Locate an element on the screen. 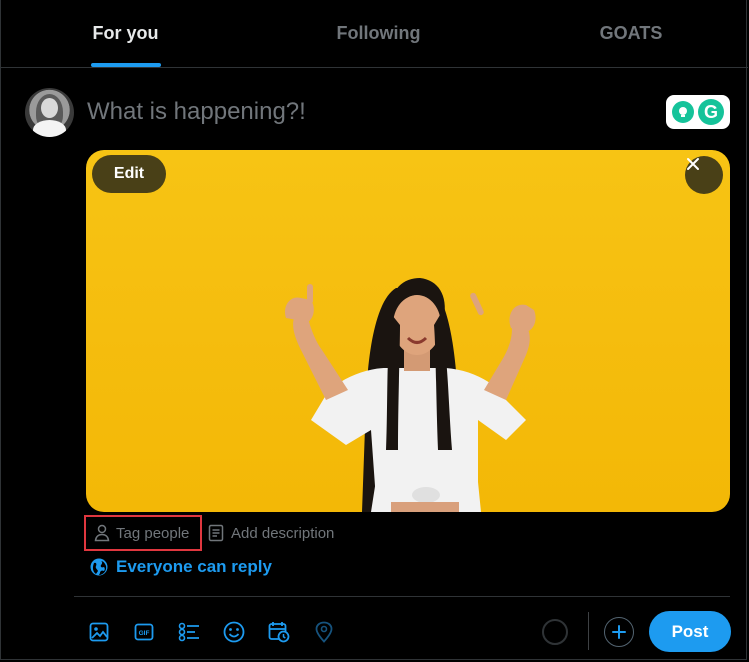  compose-input: What is happening?! is located at coordinates (196, 112).